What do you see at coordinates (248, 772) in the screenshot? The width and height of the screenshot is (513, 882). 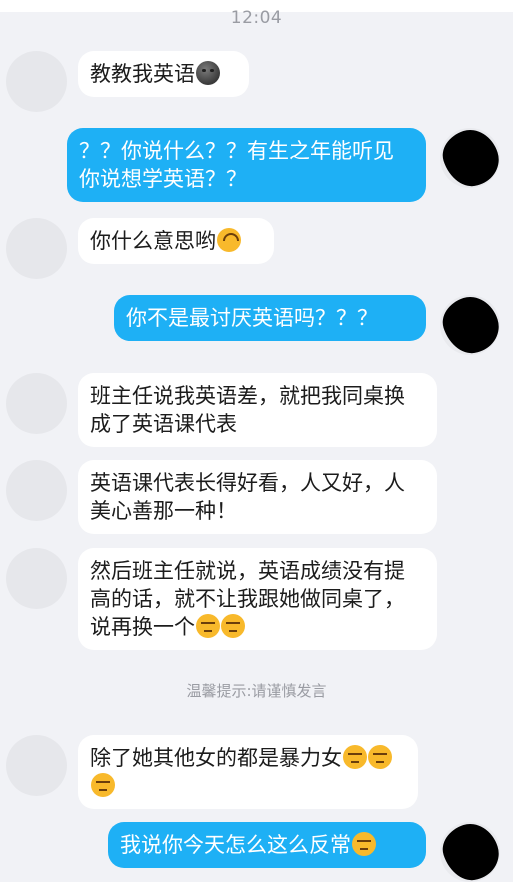 I see `message-bubble-left: 除了她其他女的都是暴力女` at bounding box center [248, 772].